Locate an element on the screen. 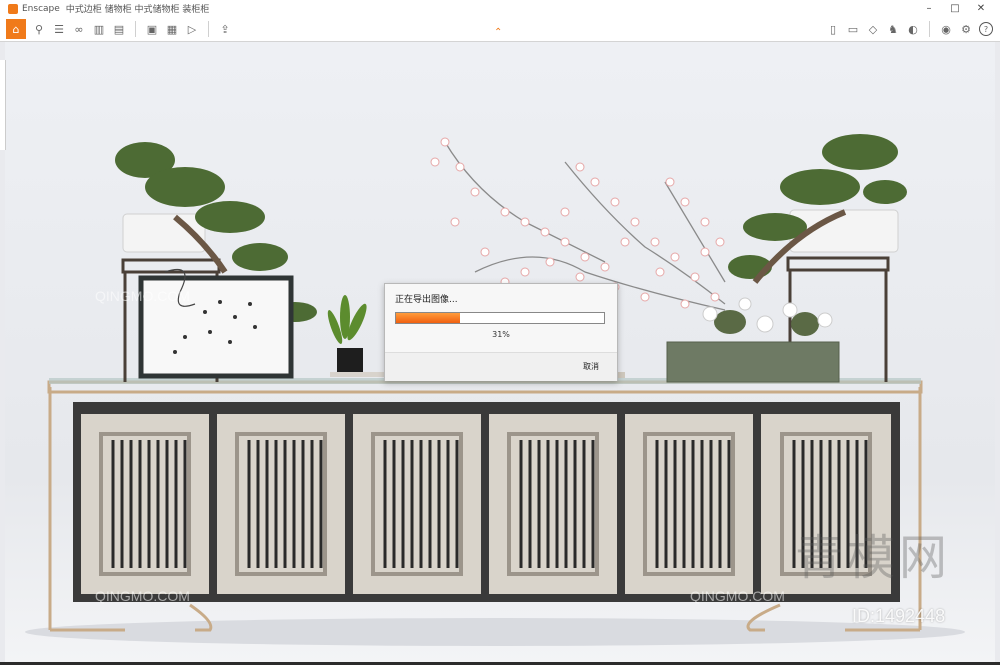 The width and height of the screenshot is (1000, 665). title-bar: Enscape 中式边柜 储物柜 中式储物柜 装柜柜 – □ ✕ is located at coordinates (500, 8).